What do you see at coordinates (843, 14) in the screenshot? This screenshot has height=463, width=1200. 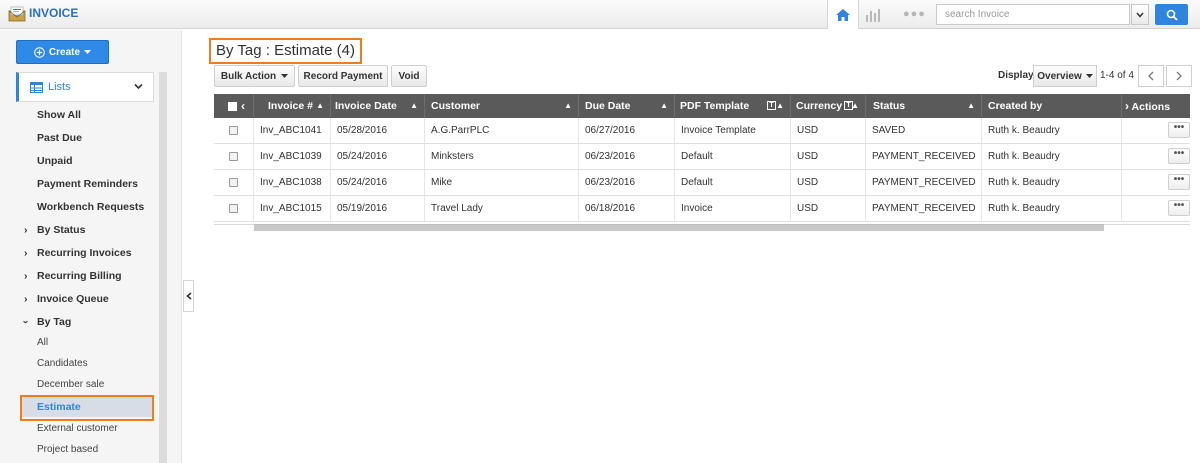 I see `home-button` at bounding box center [843, 14].